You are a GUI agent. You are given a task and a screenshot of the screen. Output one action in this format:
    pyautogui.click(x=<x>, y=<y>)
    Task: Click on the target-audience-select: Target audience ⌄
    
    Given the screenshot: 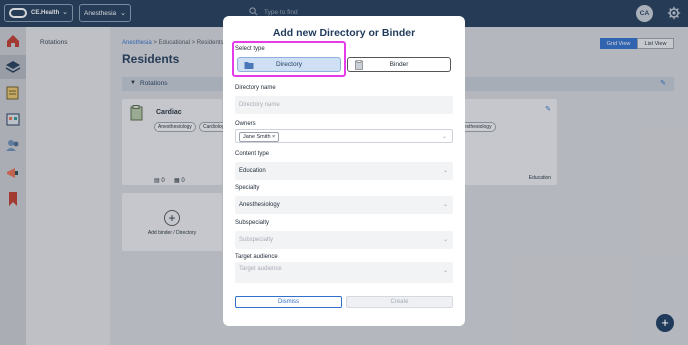 What is the action you would take?
    pyautogui.click(x=344, y=272)
    